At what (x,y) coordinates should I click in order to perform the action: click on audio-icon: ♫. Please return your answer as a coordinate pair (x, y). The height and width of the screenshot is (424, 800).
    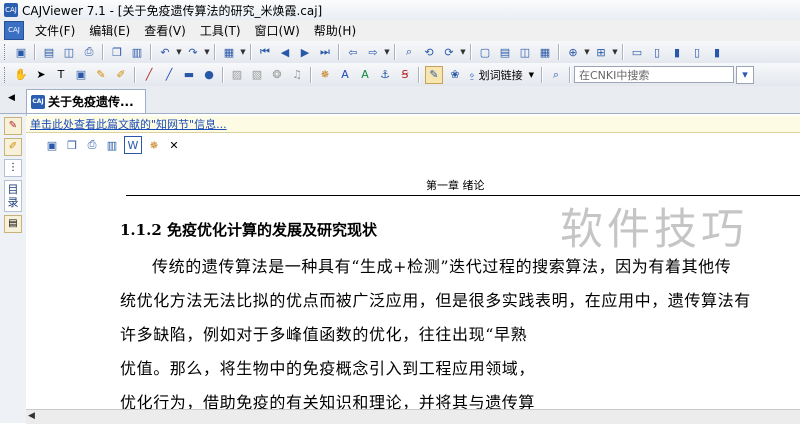
    Looking at the image, I should click on (297, 75).